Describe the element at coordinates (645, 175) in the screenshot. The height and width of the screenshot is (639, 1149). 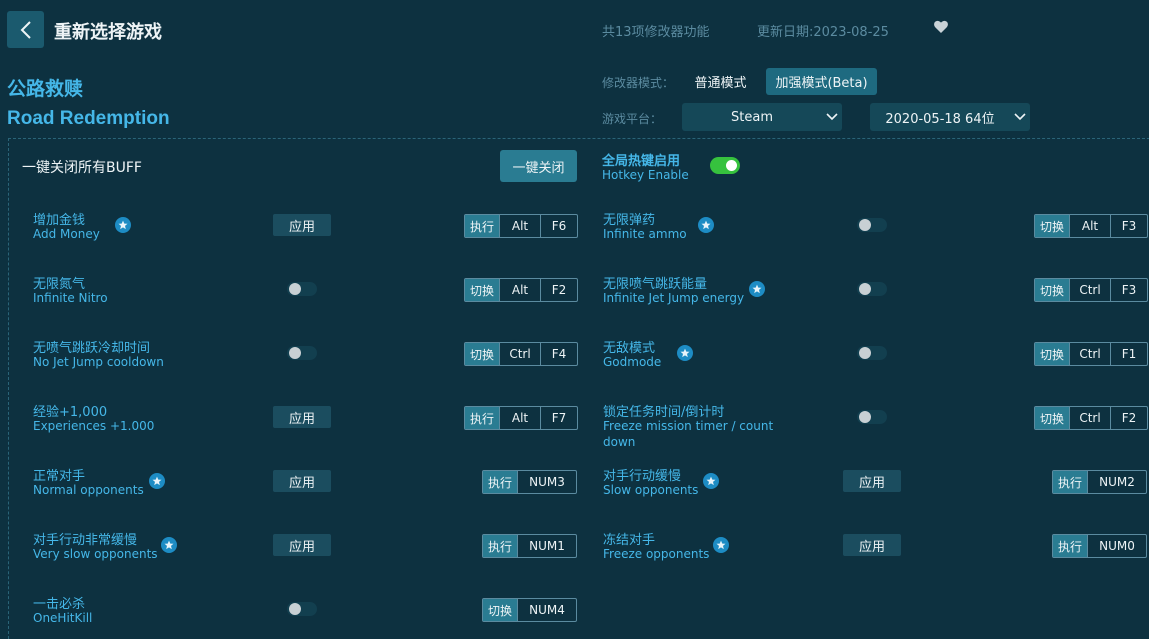
I see `hotkey-enable-label-en: Hotkey Enable` at that location.